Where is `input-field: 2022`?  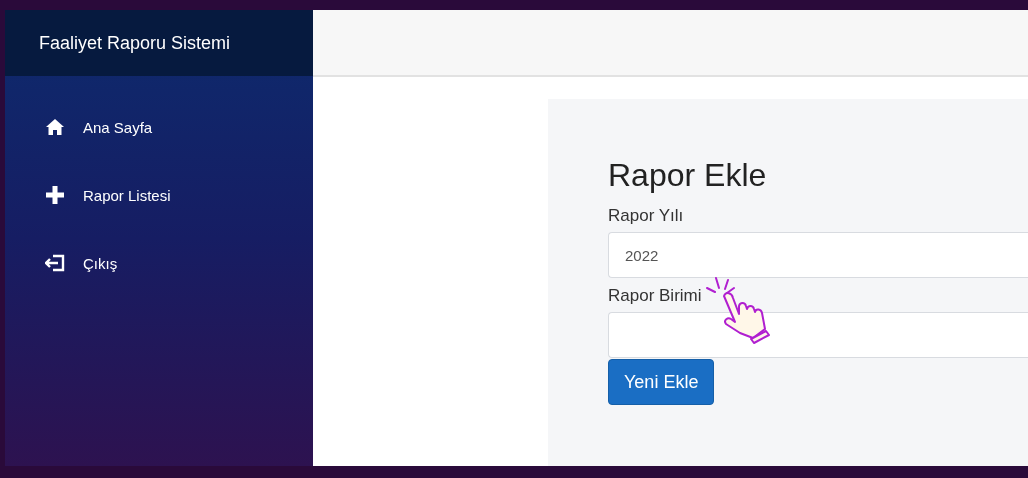 input-field: 2022 is located at coordinates (818, 255).